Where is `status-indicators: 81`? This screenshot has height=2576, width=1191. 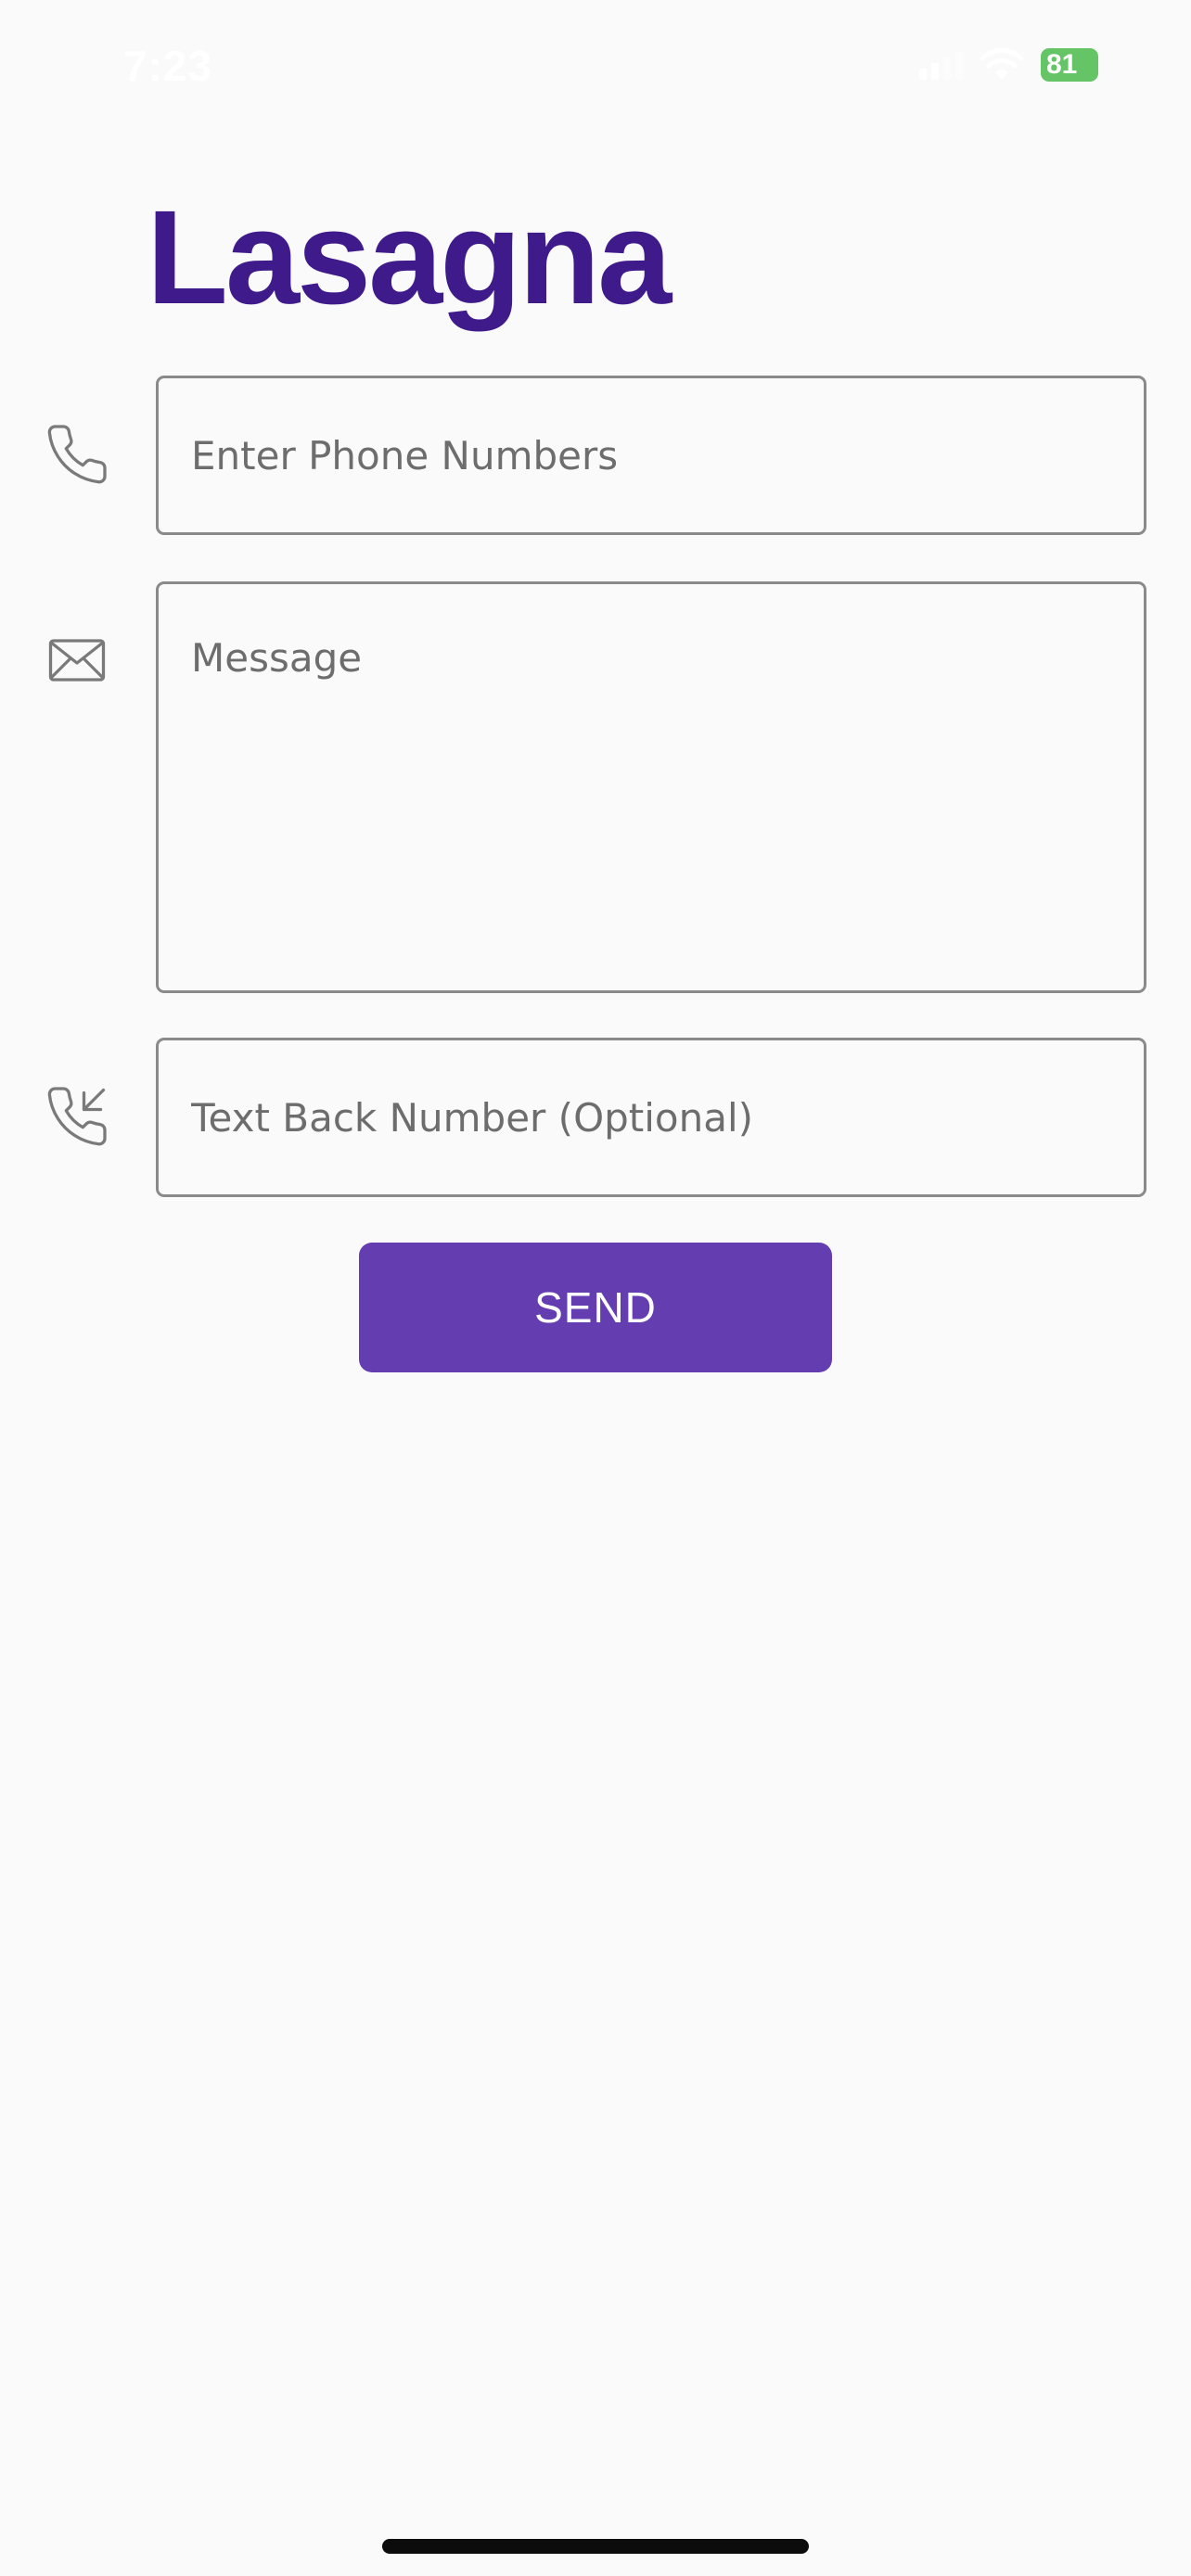
status-indicators: 81 is located at coordinates (1008, 65).